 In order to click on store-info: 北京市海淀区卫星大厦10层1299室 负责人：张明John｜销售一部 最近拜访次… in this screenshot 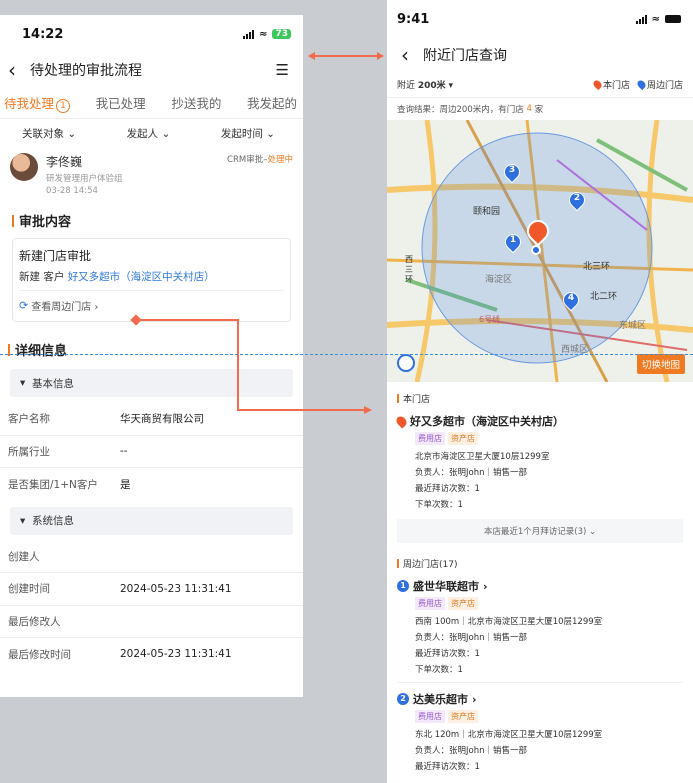, I will do `click(482, 481)`.